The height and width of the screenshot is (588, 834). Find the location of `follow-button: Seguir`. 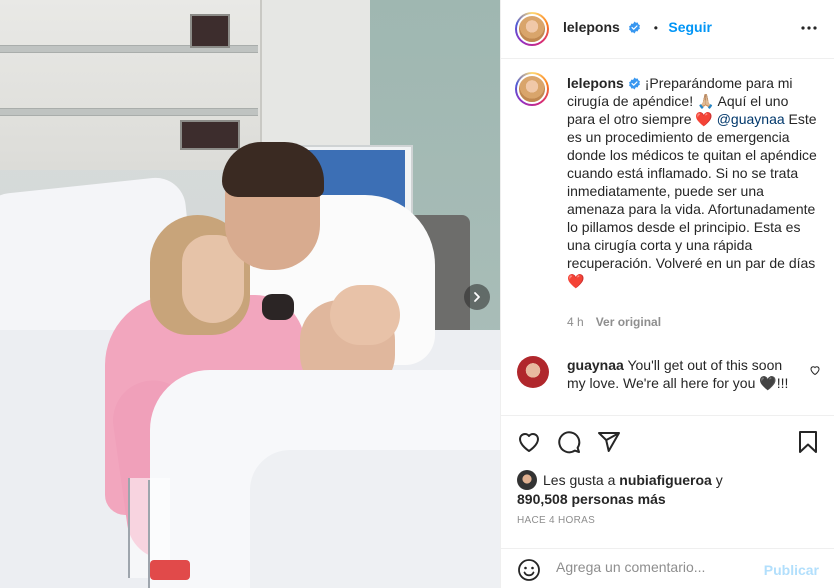

follow-button: Seguir is located at coordinates (690, 27).